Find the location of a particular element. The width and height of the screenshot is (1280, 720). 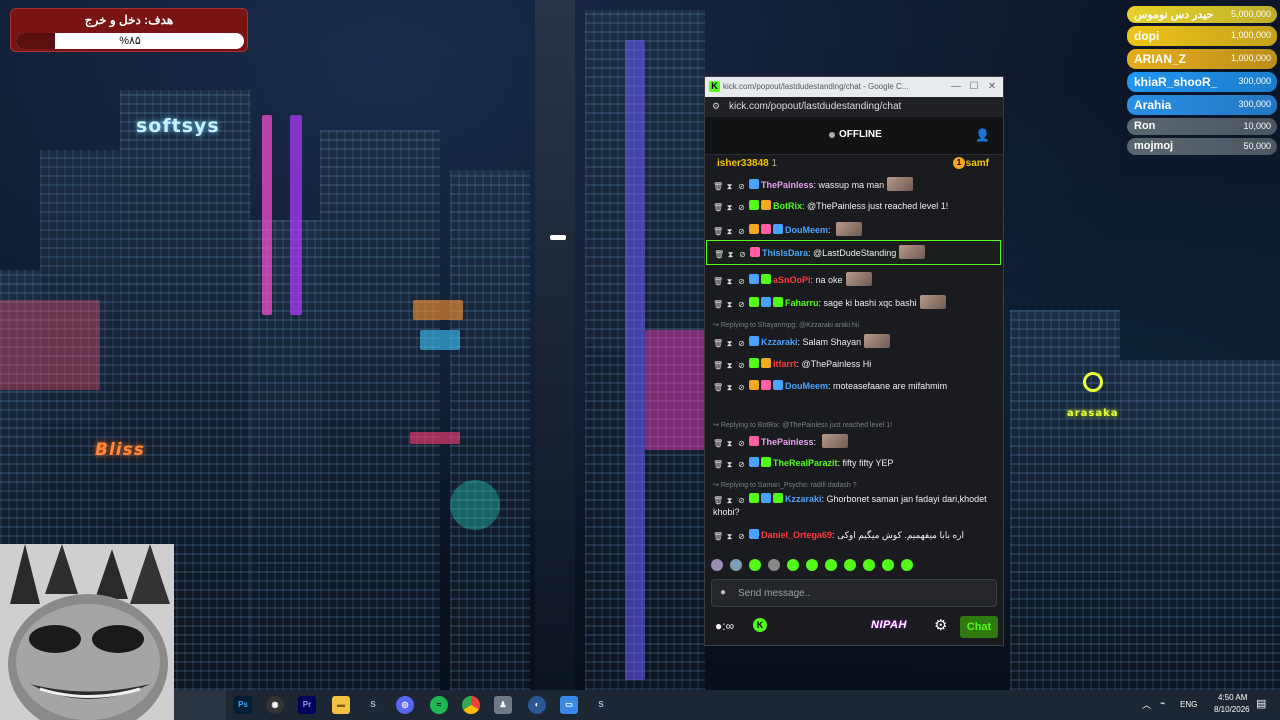

steam-app-icon: S is located at coordinates (601, 705).